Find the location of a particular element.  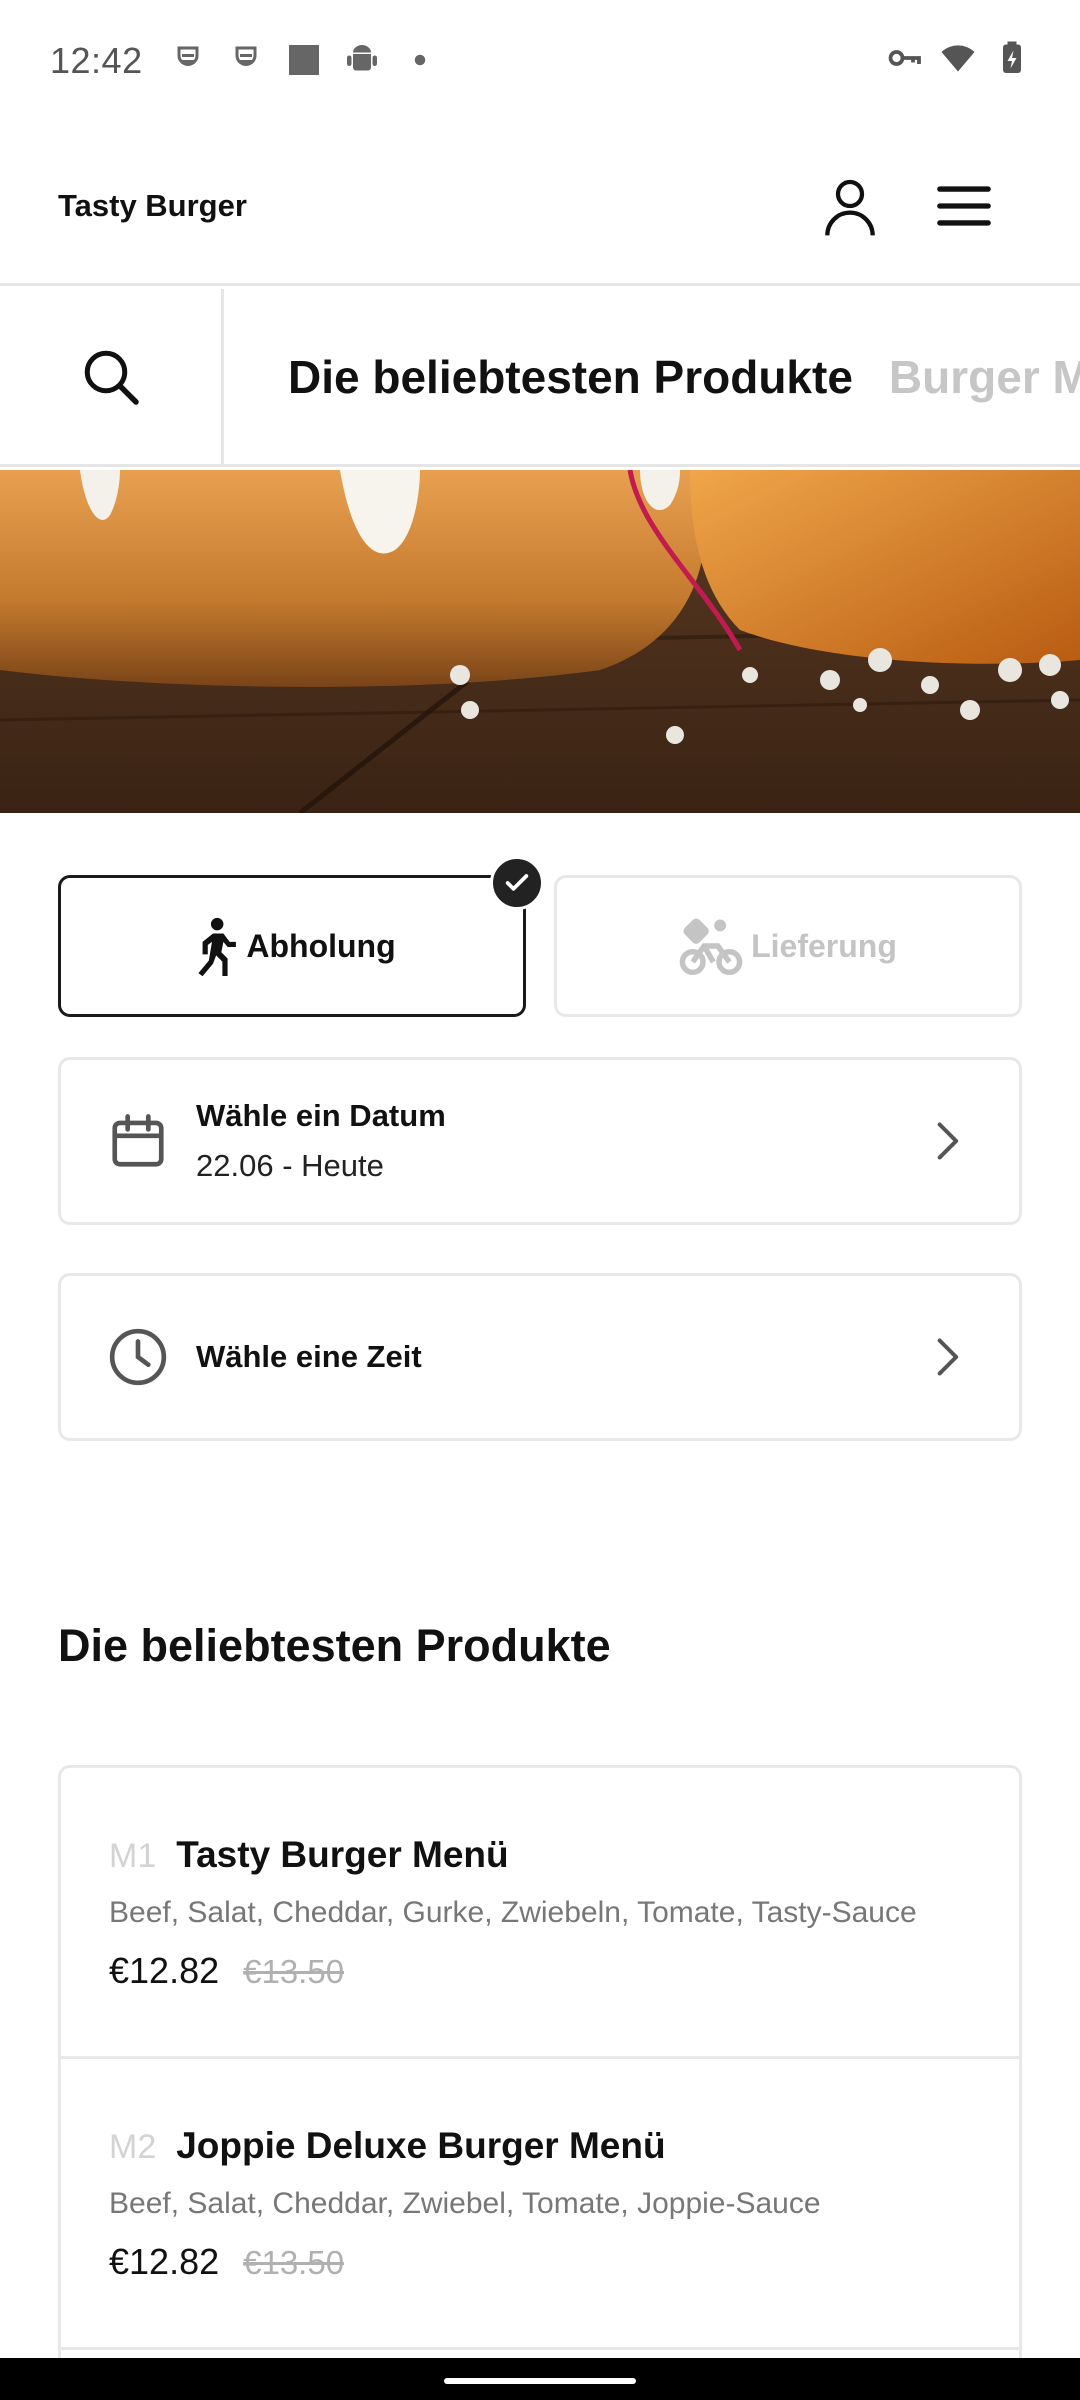

account-button is located at coordinates (850, 206).